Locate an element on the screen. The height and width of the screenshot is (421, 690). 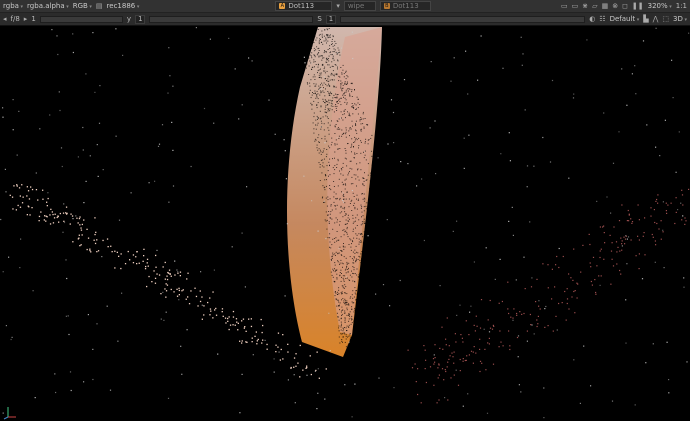
proxy-icon: ▭ is located at coordinates (575, 6).